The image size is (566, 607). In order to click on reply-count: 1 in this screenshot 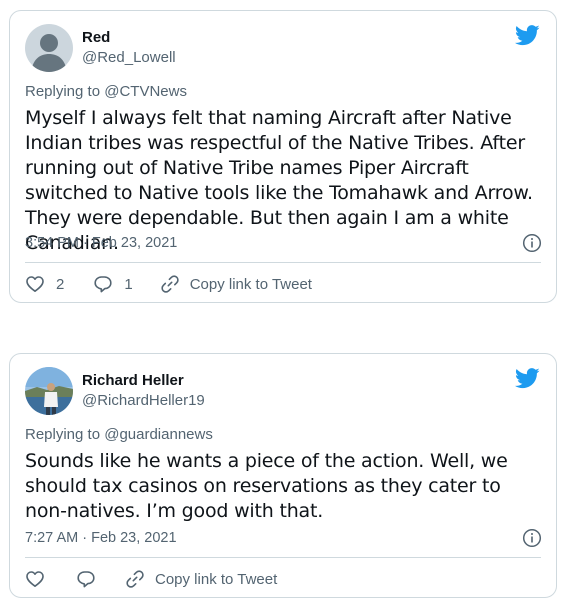, I will do `click(128, 284)`.